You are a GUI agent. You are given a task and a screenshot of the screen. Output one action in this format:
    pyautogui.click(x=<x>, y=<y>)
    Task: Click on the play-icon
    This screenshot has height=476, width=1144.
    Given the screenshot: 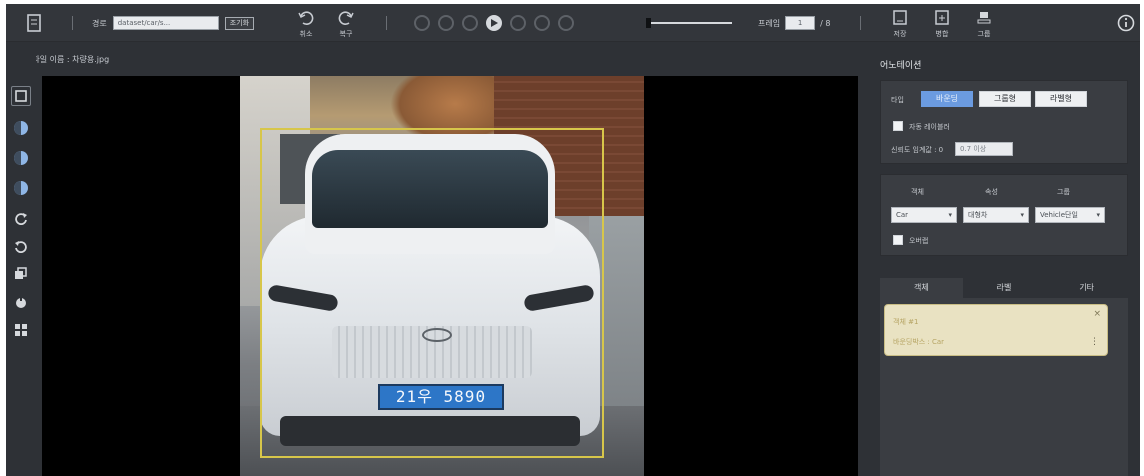 What is the action you would take?
    pyautogui.click(x=494, y=23)
    